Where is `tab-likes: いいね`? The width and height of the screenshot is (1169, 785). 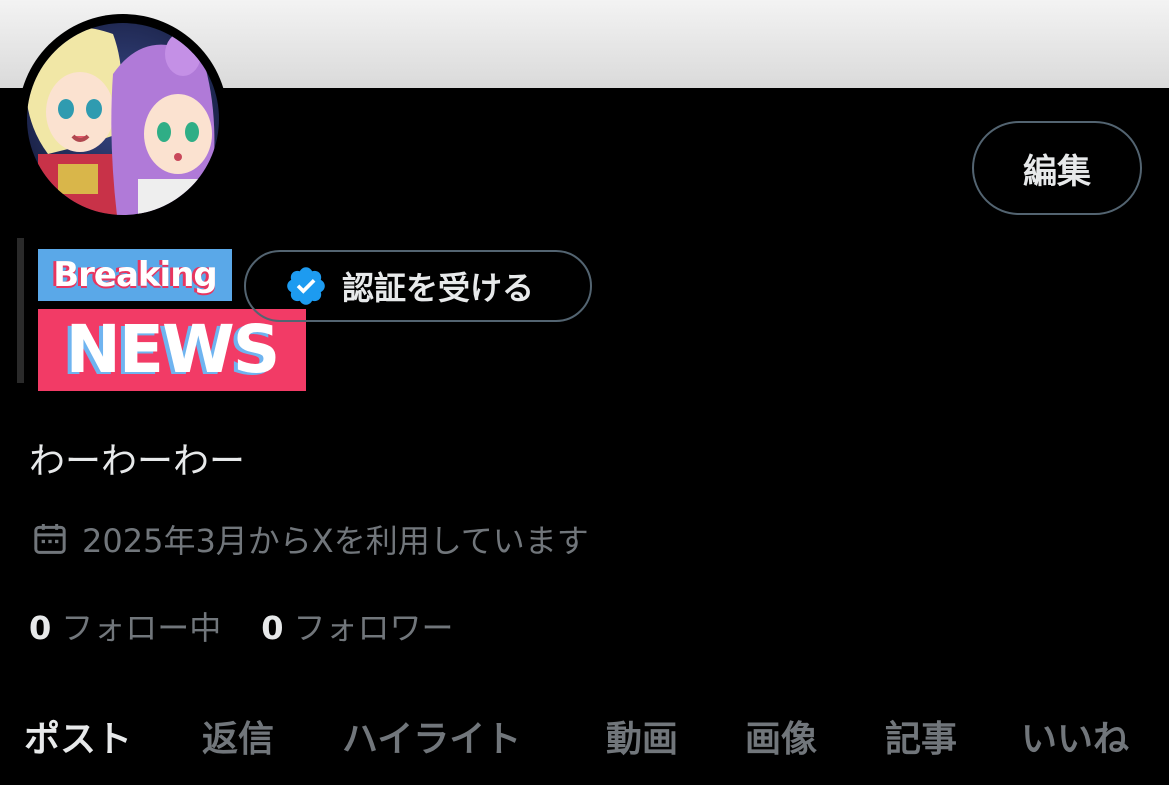
tab-likes: いいね is located at coordinates (1075, 736).